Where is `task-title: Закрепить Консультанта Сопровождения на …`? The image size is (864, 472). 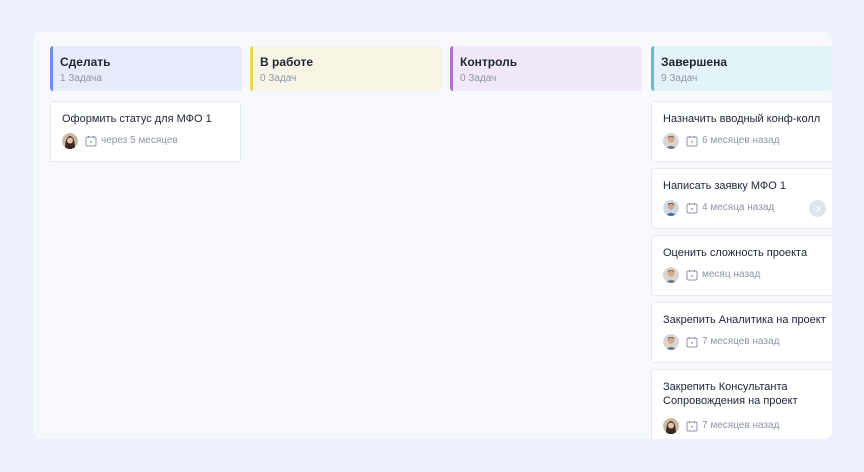
task-title: Закрепить Консультанта Сопровождения на … is located at coordinates (730, 394).